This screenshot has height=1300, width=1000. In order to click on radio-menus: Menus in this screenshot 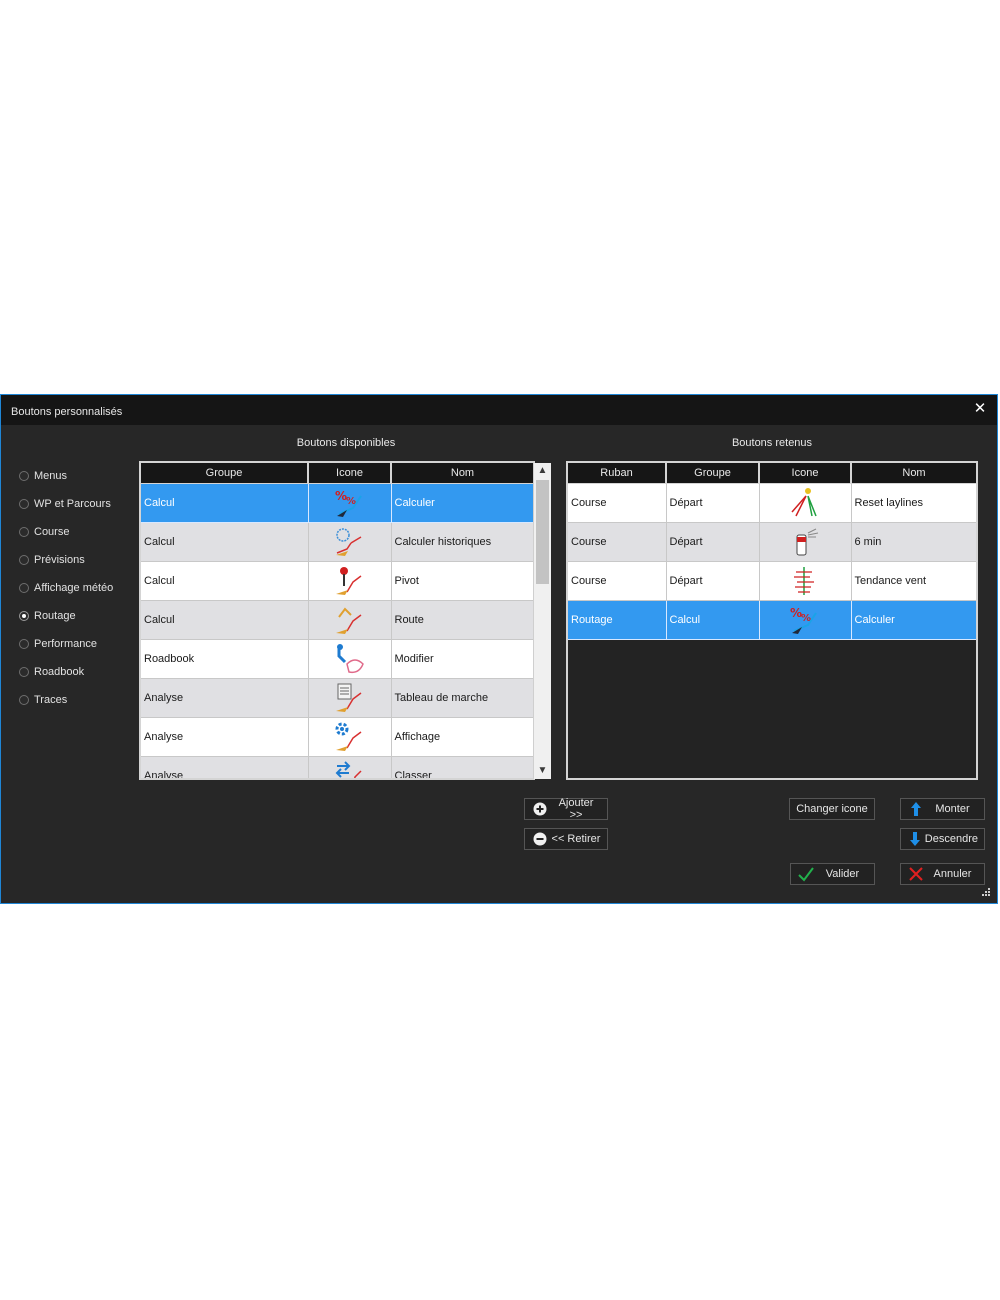, I will do `click(66, 476)`.